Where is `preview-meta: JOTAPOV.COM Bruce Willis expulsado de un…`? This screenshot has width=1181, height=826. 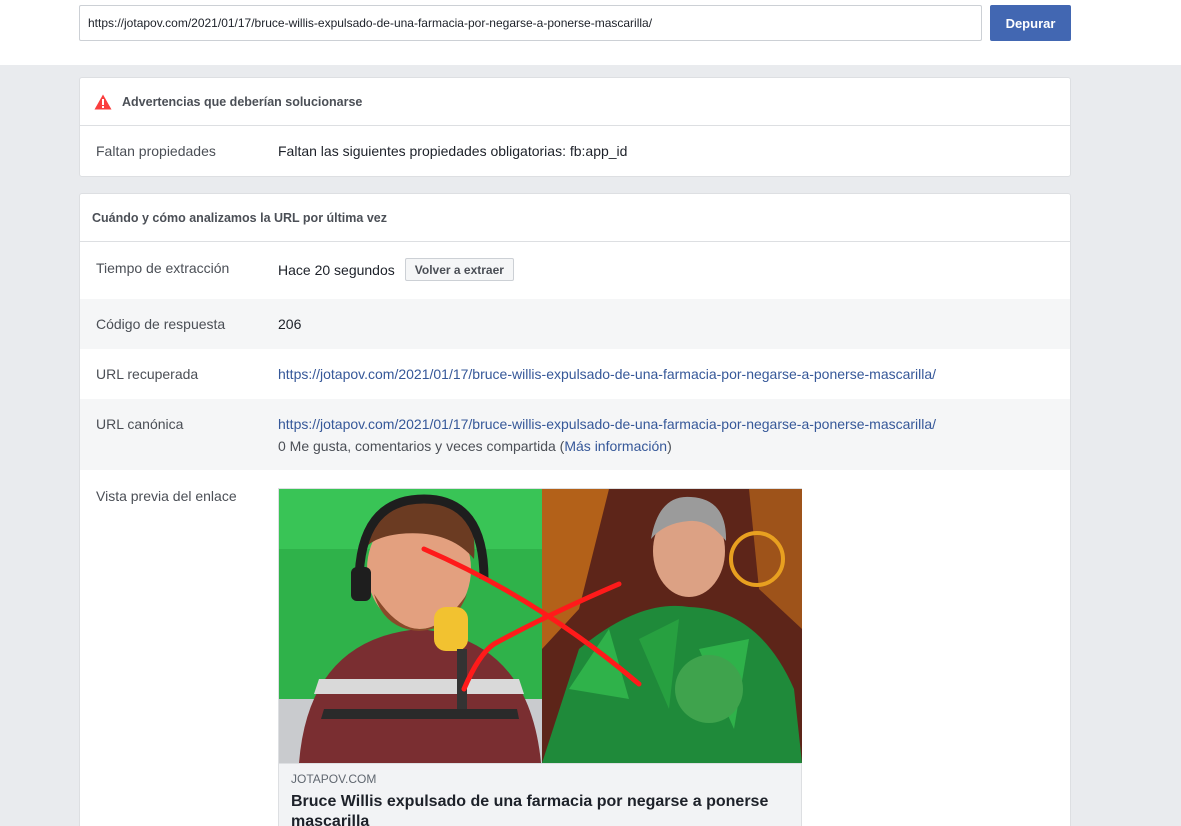 preview-meta: JOTAPOV.COM Bruce Willis expulsado de un… is located at coordinates (540, 794).